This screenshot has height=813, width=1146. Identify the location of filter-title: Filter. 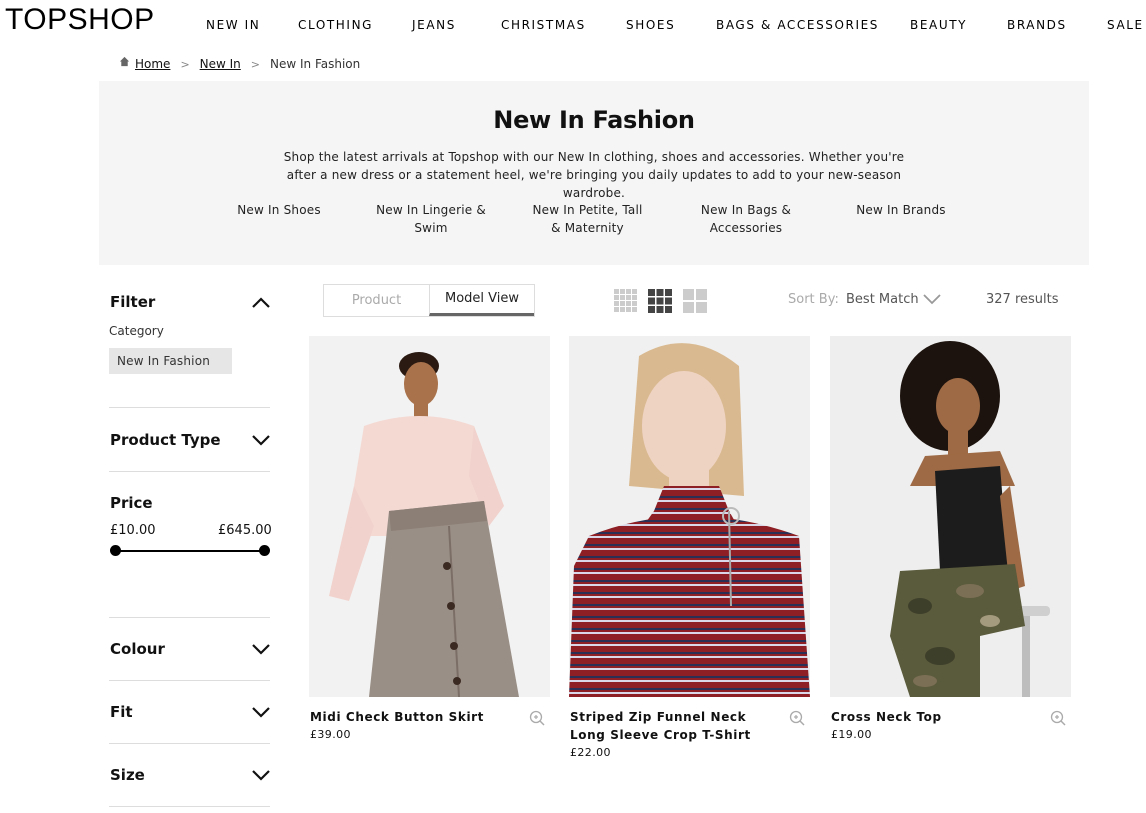
(133, 302).